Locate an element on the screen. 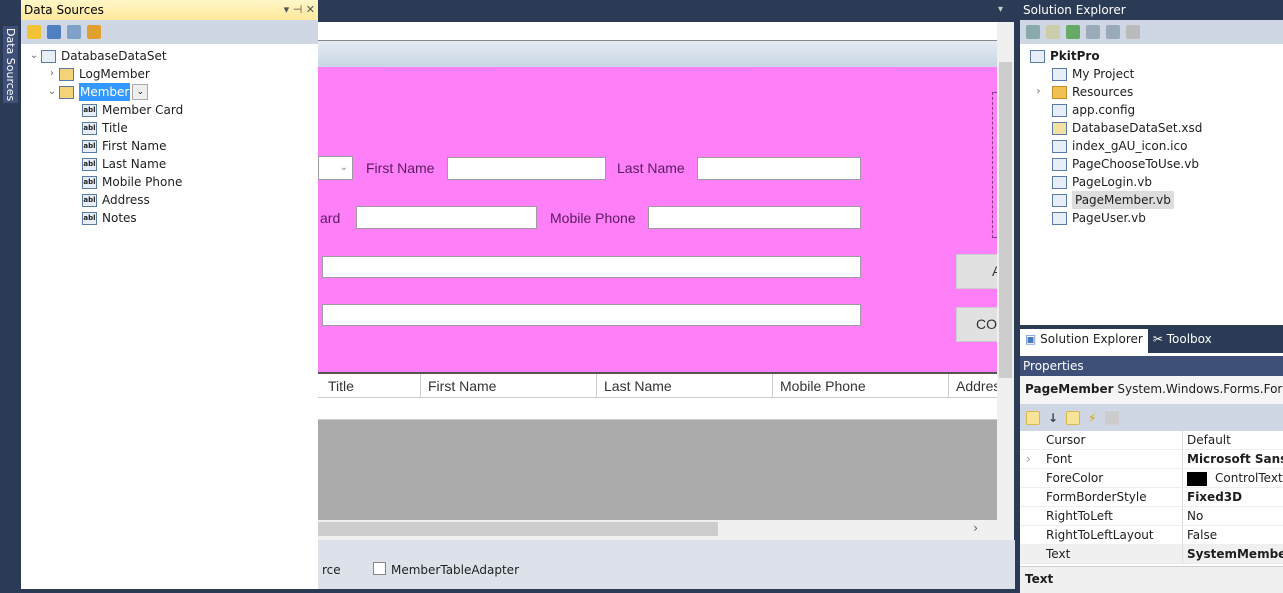  alphabetical-icon: ↓ is located at coordinates (1053, 418).